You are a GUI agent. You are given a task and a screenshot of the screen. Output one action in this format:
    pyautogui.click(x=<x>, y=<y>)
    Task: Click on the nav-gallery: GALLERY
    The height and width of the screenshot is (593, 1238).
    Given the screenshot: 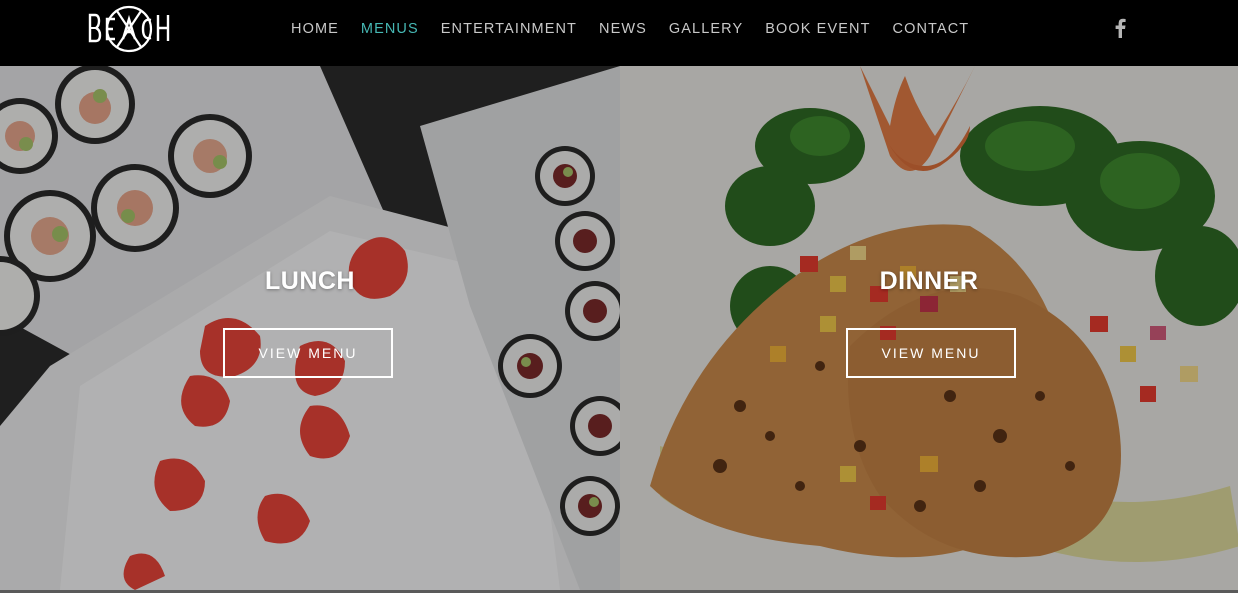 What is the action you would take?
    pyautogui.click(x=706, y=29)
    